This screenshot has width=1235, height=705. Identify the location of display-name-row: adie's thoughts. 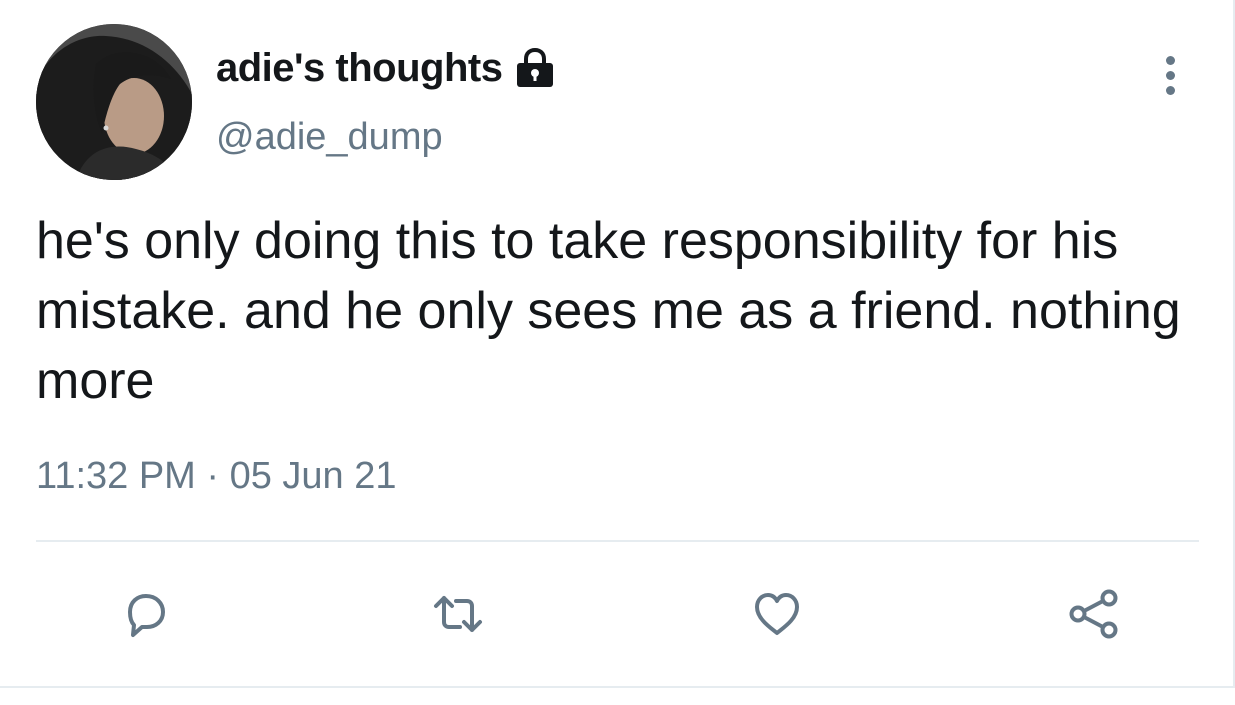
(386, 68).